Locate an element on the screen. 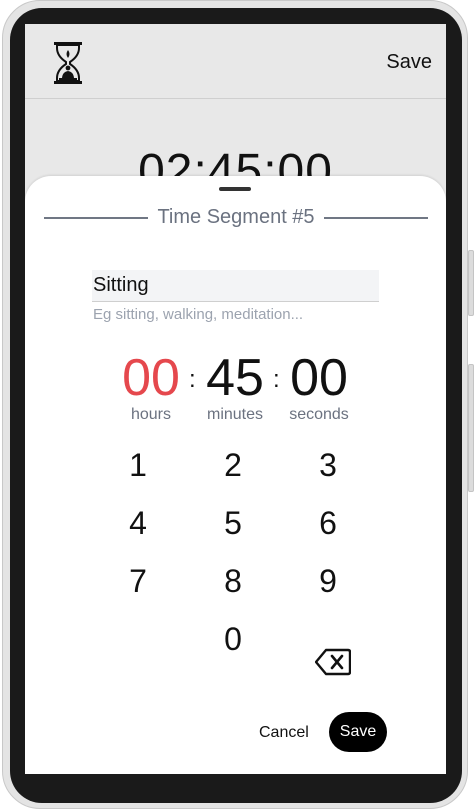 The width and height of the screenshot is (474, 811). minutes-segment: 45 minutes is located at coordinates (235, 388).